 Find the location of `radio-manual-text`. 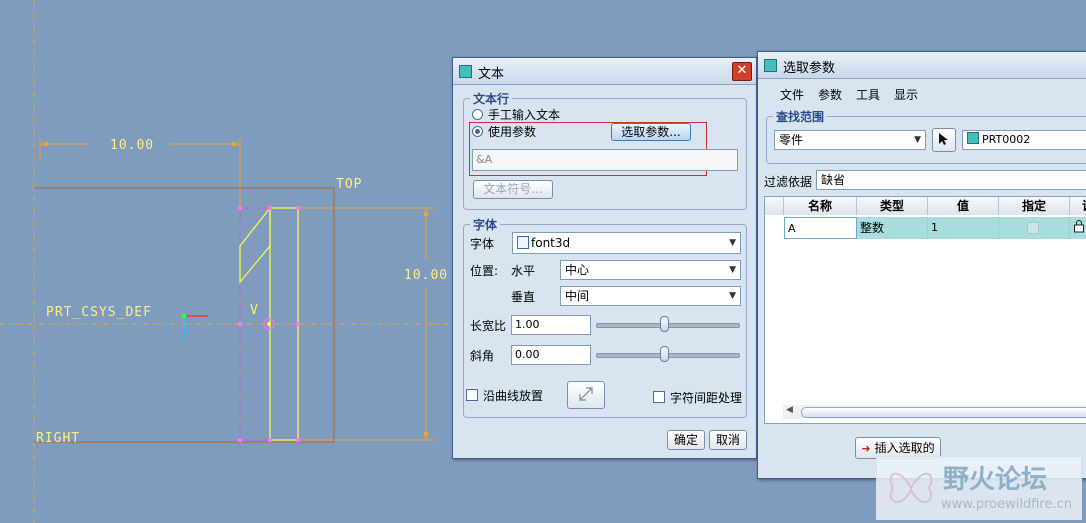

radio-manual-text is located at coordinates (477, 114).